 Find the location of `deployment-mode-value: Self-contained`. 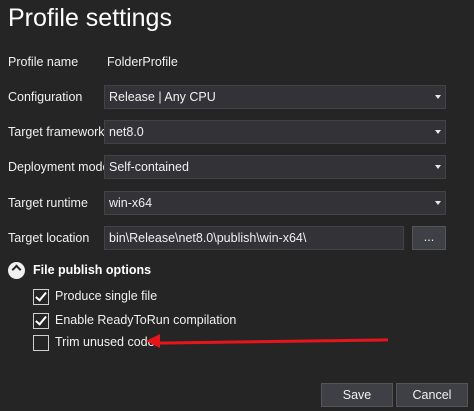

deployment-mode-value: Self-contained is located at coordinates (149, 167).